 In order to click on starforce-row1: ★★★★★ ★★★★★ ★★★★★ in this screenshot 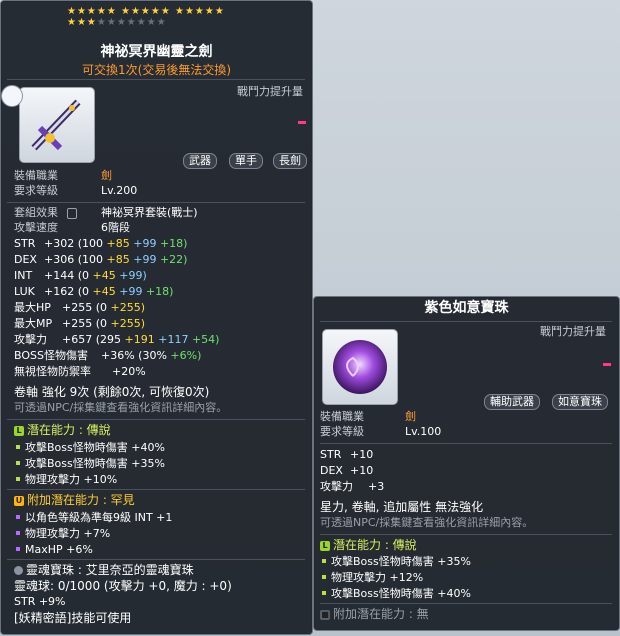, I will do `click(146, 11)`.